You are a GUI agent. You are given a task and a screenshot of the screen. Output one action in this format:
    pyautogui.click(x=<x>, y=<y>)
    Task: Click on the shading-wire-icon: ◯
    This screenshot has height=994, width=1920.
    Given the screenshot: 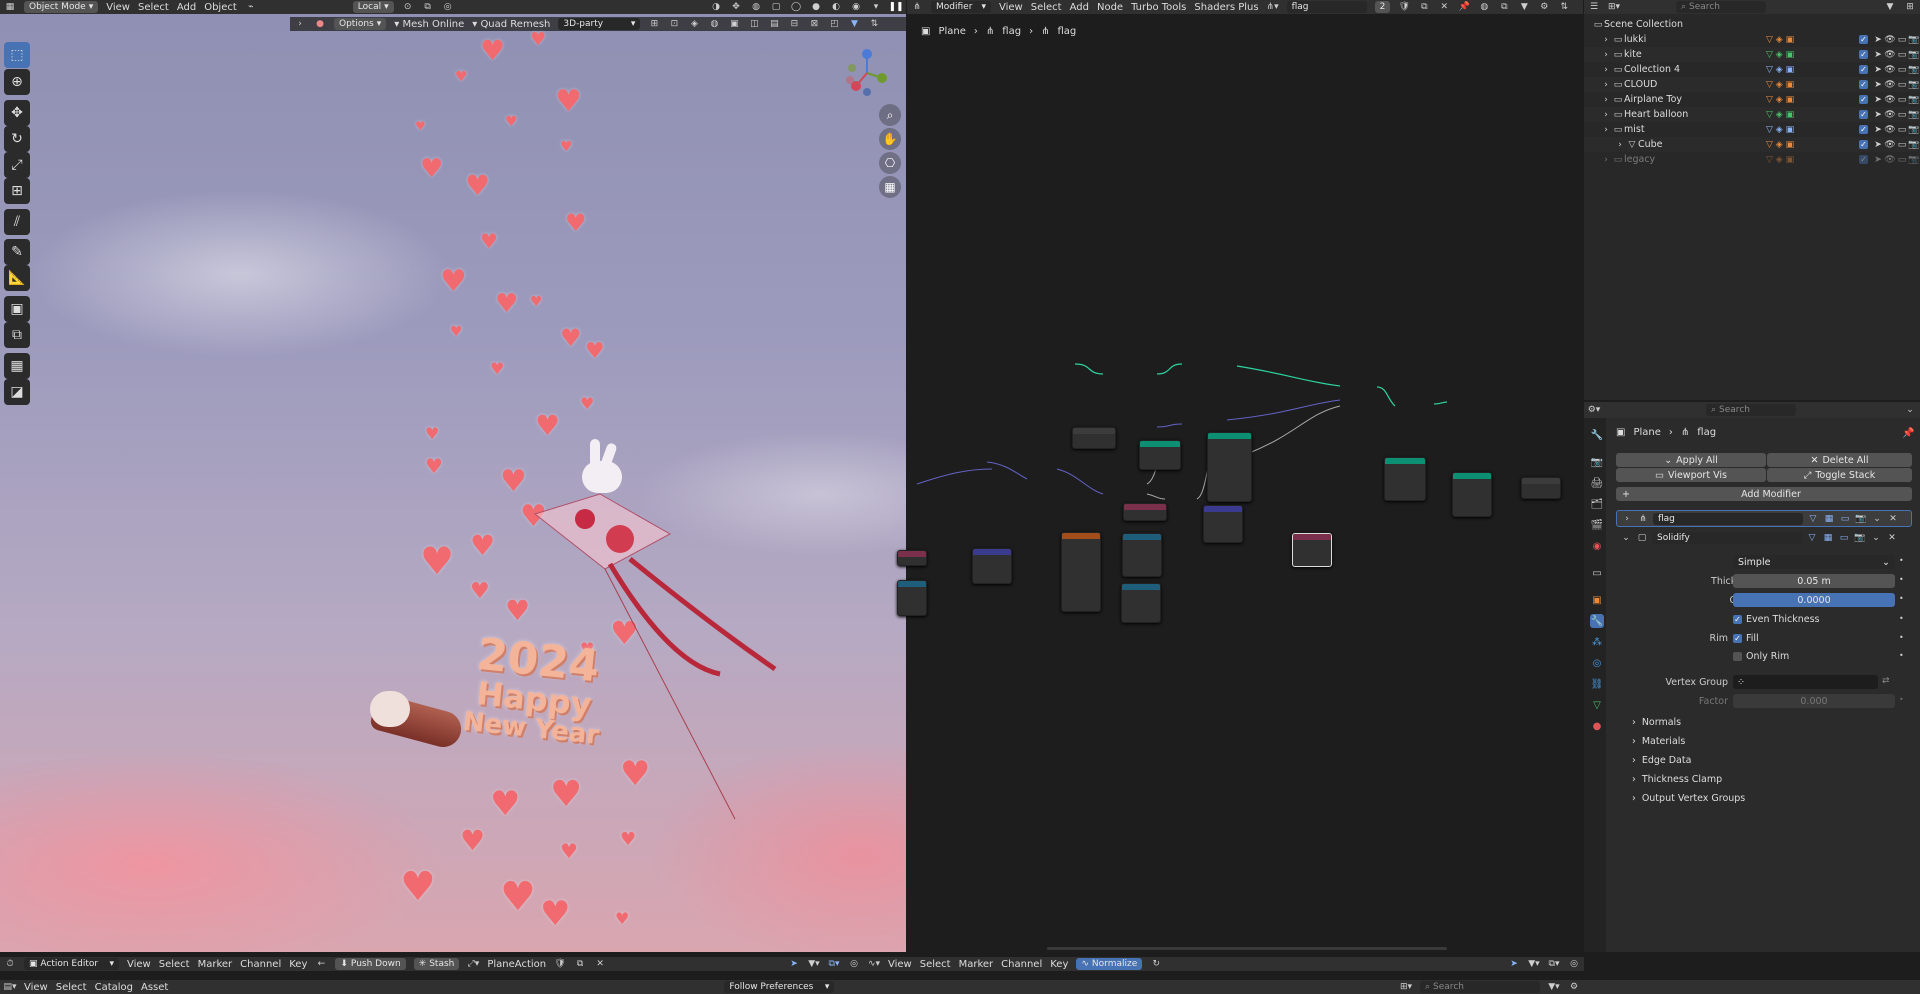 What is the action you would take?
    pyautogui.click(x=796, y=7)
    